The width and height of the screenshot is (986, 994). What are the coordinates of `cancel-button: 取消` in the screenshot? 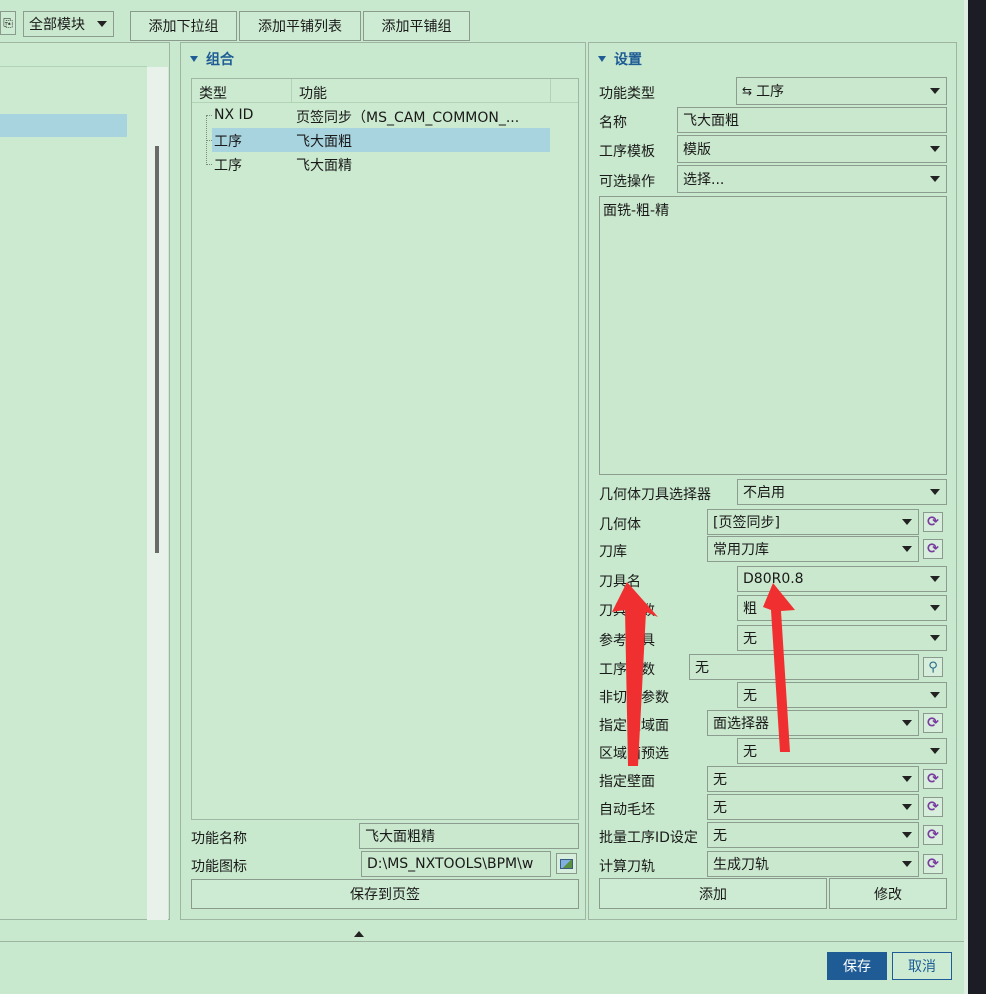 It's located at (922, 966).